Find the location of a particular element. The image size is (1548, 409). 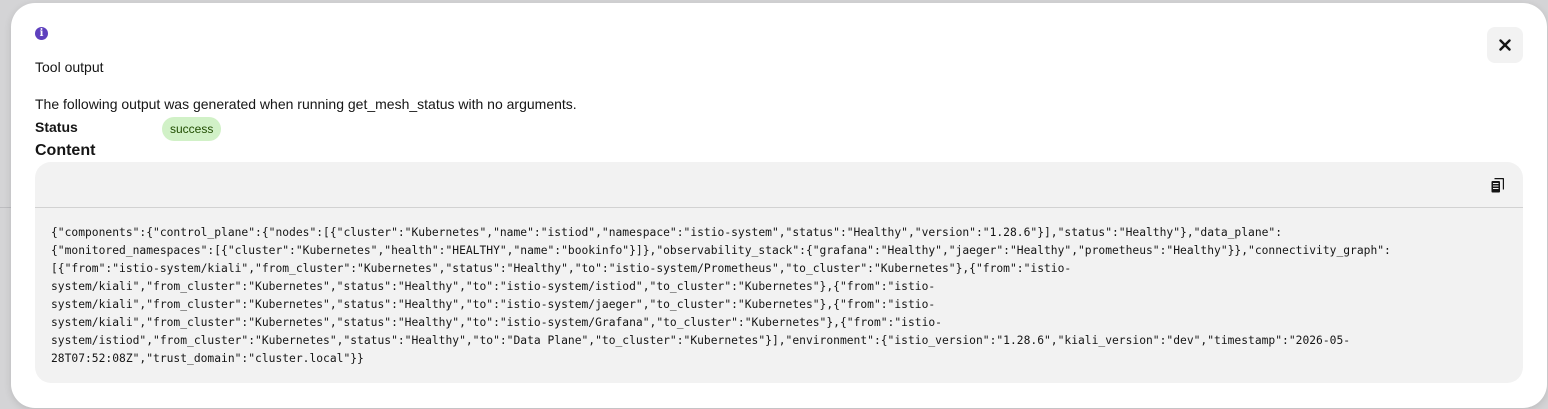

close-icon is located at coordinates (1505, 45).